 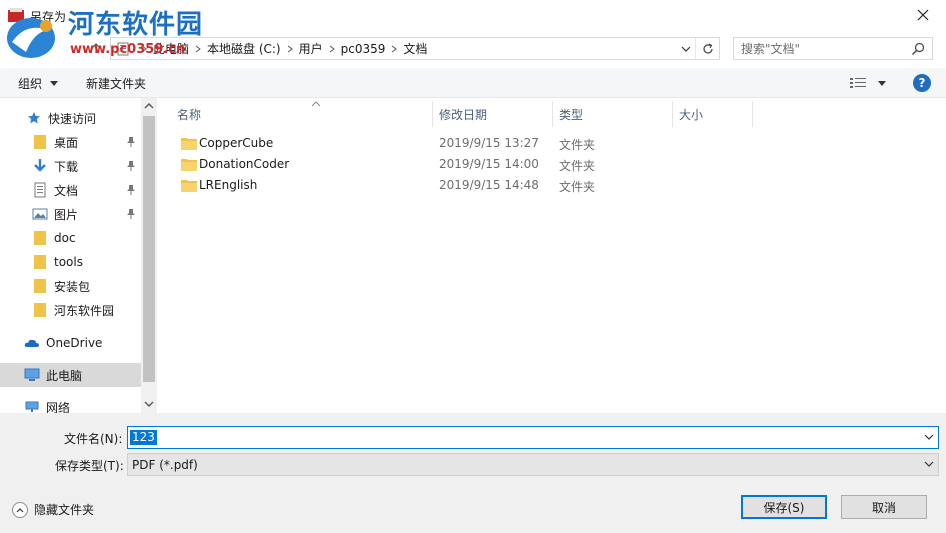 I want to click on sidebar-item-hedong: 河东软件园, so click(x=70, y=310).